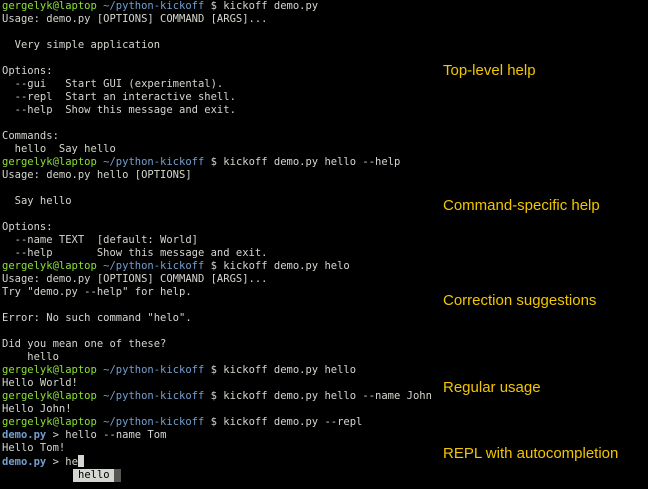 Image resolution: width=648 pixels, height=489 pixels. What do you see at coordinates (520, 300) in the screenshot?
I see `annotation-correction: Correction suggestions` at bounding box center [520, 300].